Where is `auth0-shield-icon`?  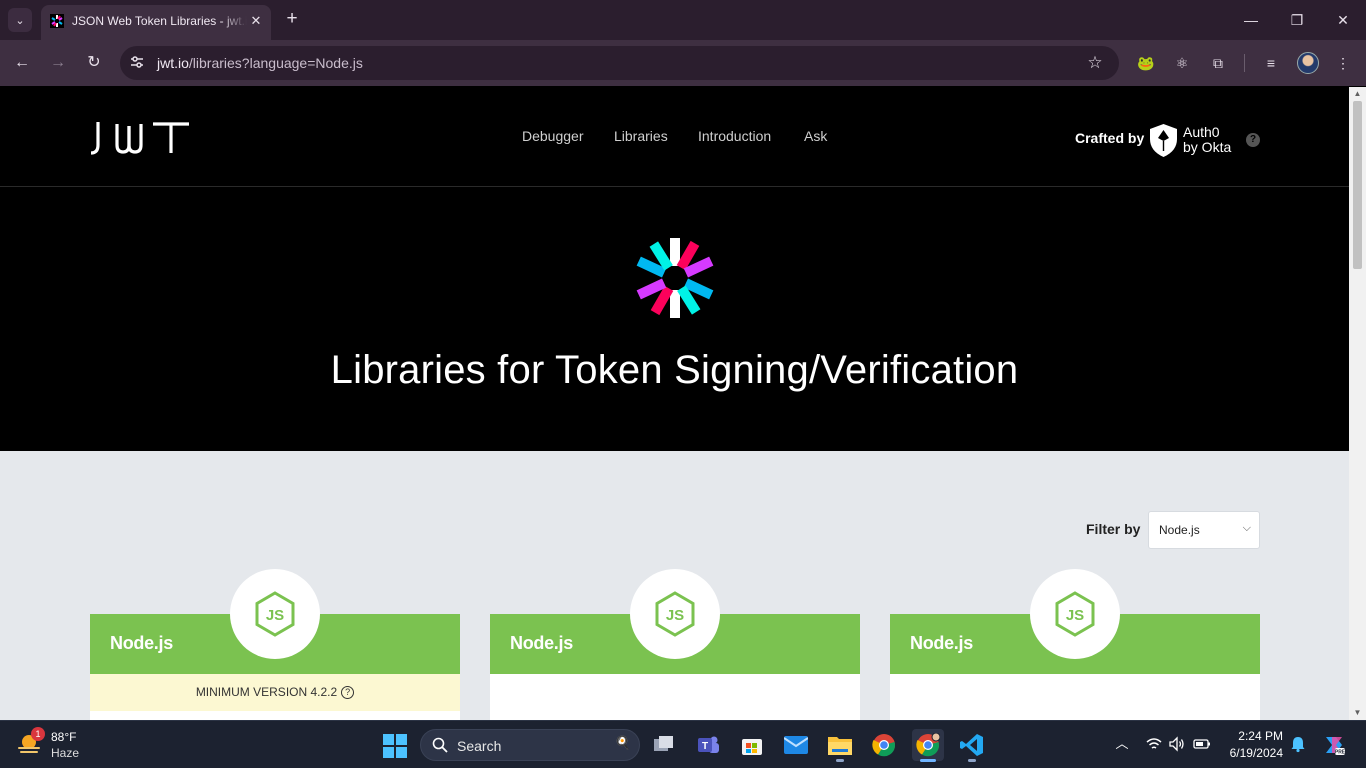 auth0-shield-icon is located at coordinates (1163, 140).